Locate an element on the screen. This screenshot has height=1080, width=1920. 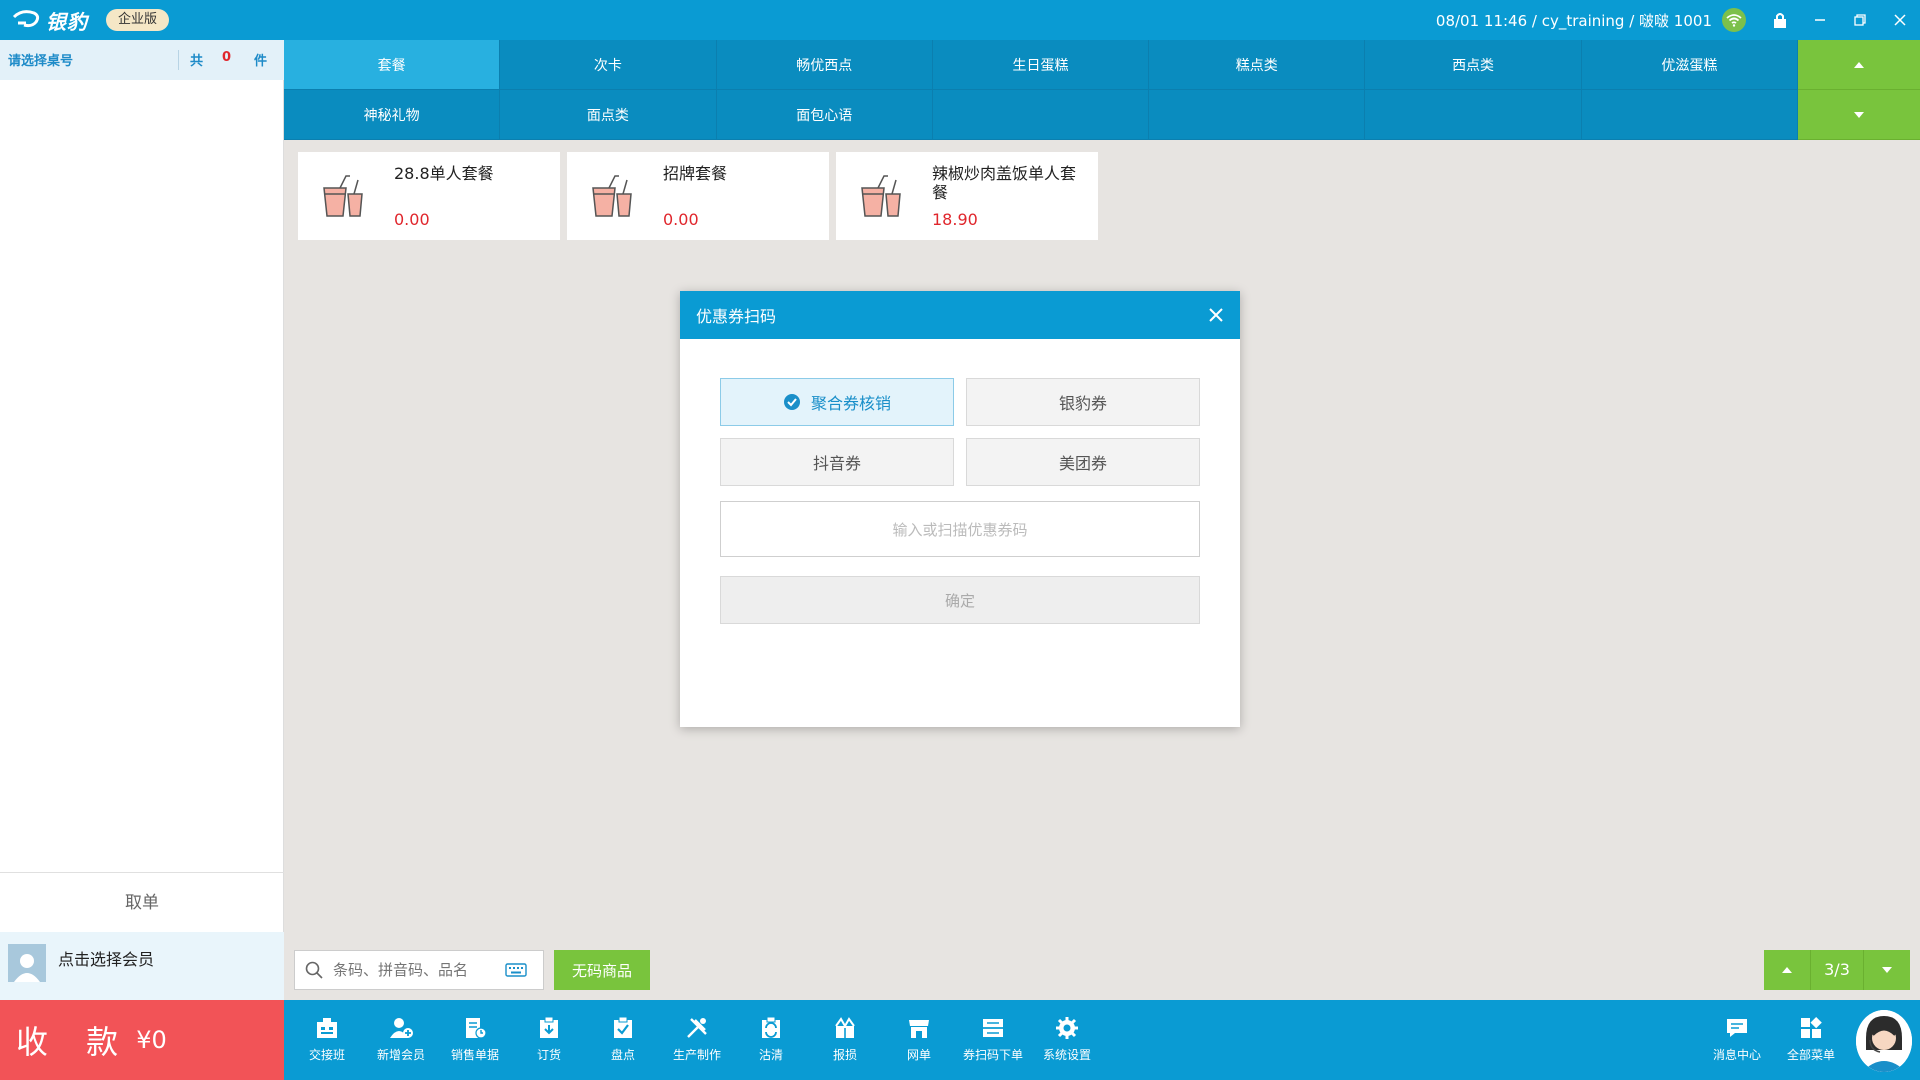
product-card: 辣椒炒肉盖饭单人套餐 18.90 is located at coordinates (967, 196).